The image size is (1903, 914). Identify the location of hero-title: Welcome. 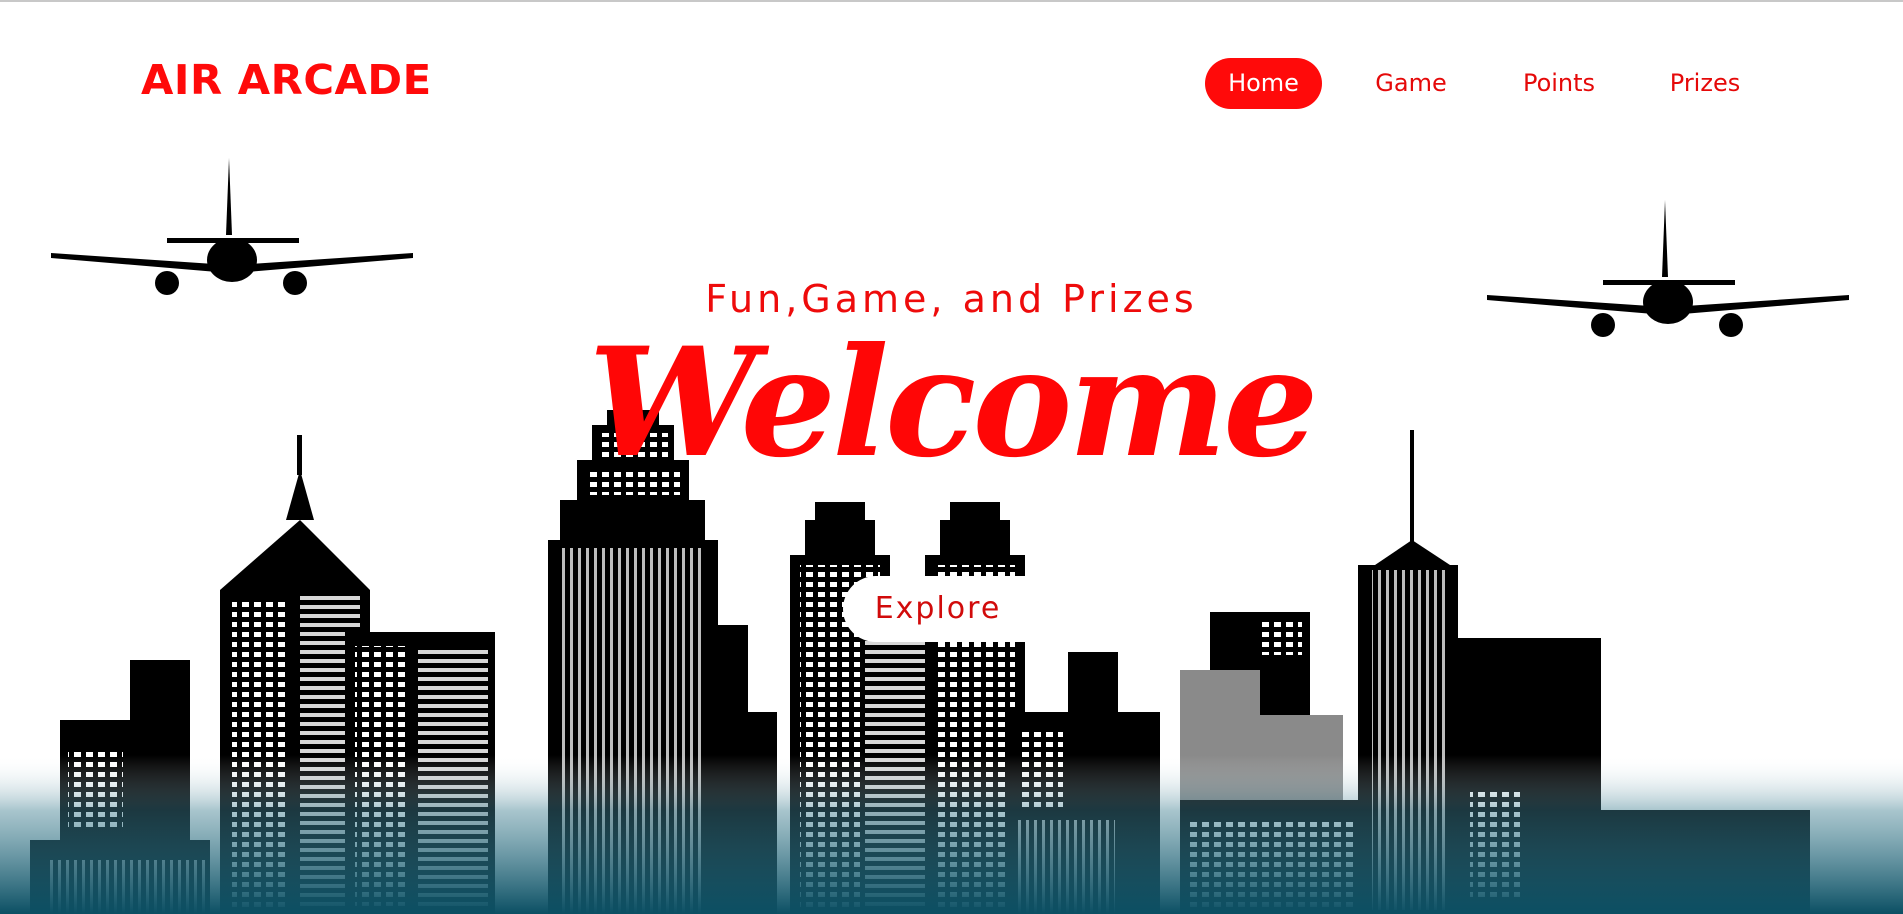
(953, 403).